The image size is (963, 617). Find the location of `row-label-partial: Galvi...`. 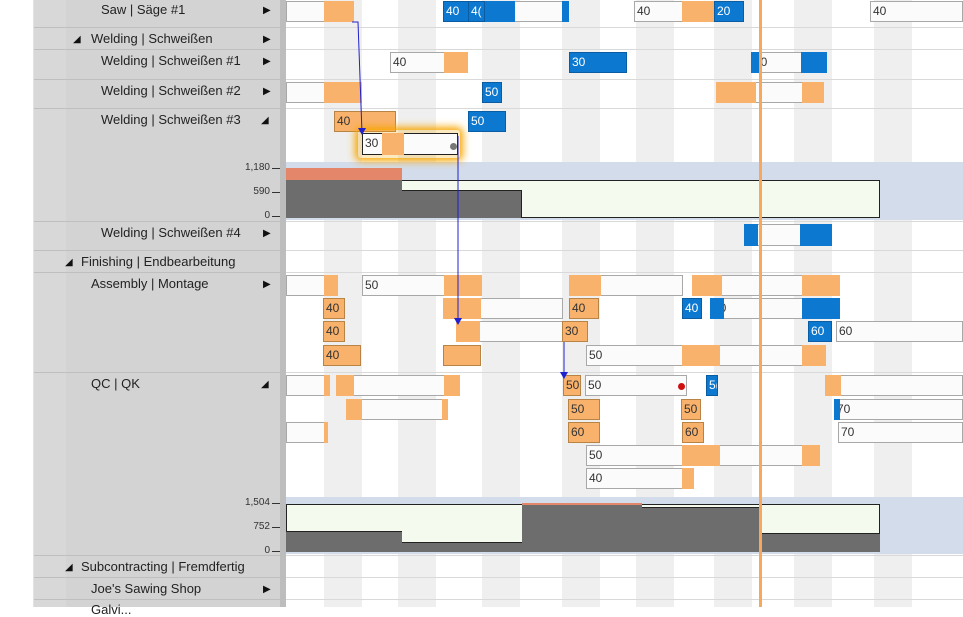

row-label-partial: Galvi... is located at coordinates (176, 609).